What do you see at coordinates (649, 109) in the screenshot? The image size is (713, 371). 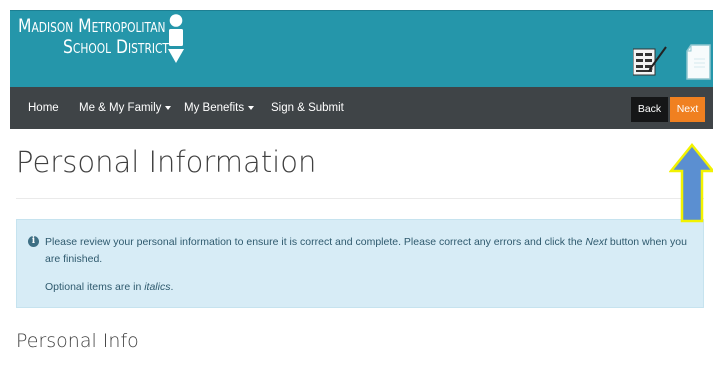 I see `back-button: Back` at bounding box center [649, 109].